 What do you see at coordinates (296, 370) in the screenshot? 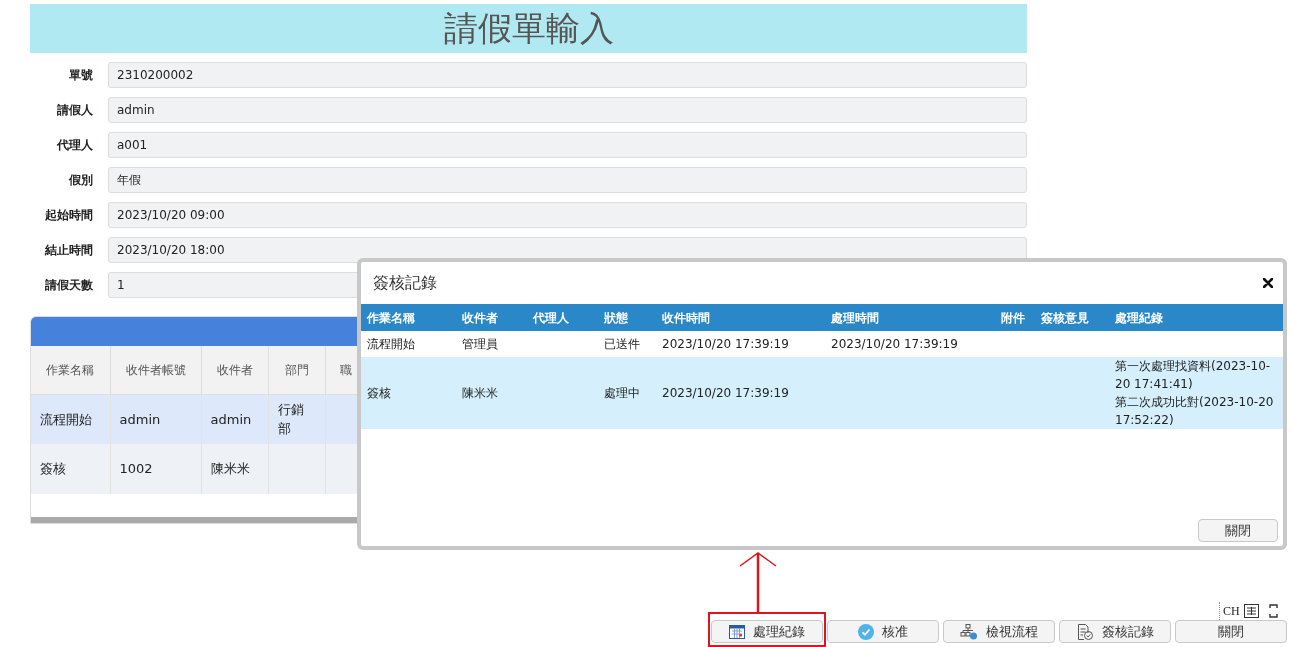
I see `column-header: 部門` at bounding box center [296, 370].